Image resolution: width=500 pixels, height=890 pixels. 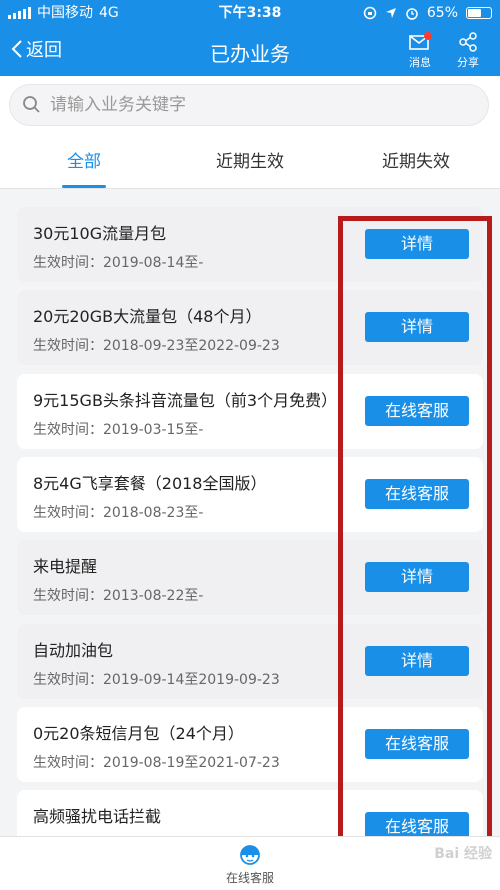 I want to click on service-name: 0元20条短信月包（24个月）, so click(x=138, y=733).